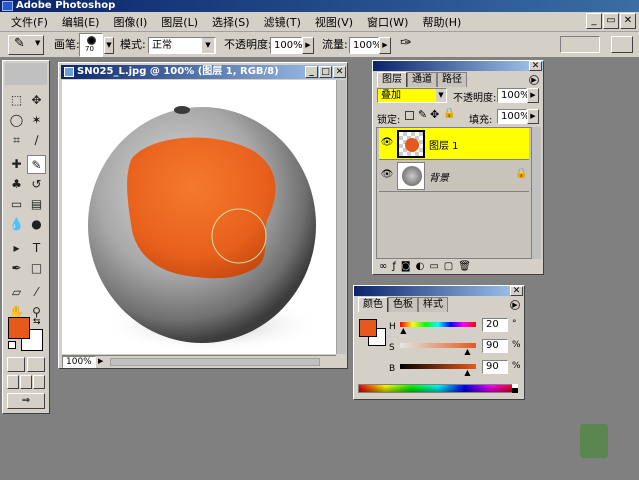 The width and height of the screenshot is (639, 480). I want to click on color-ramp, so click(438, 388).